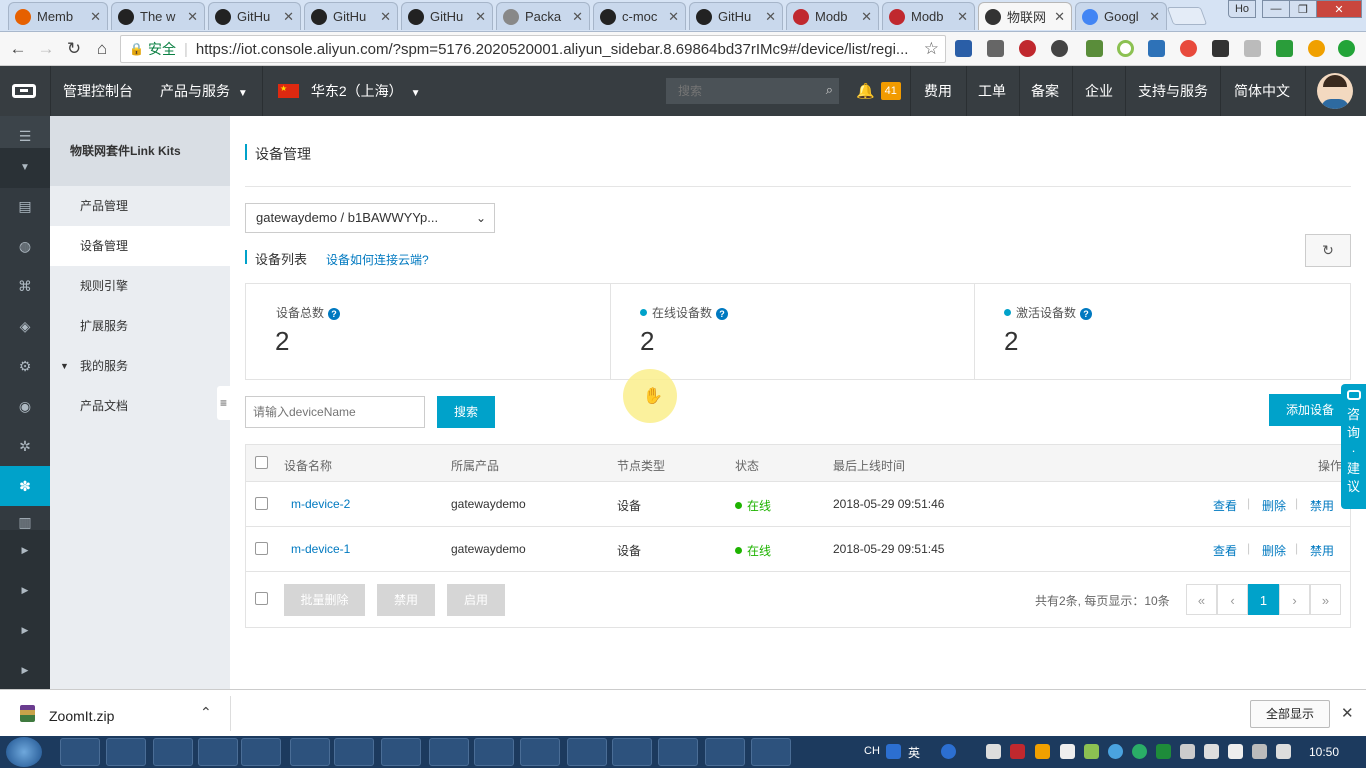  Describe the element at coordinates (25, 406) in the screenshot. I see `eye-icon: ◉` at that location.